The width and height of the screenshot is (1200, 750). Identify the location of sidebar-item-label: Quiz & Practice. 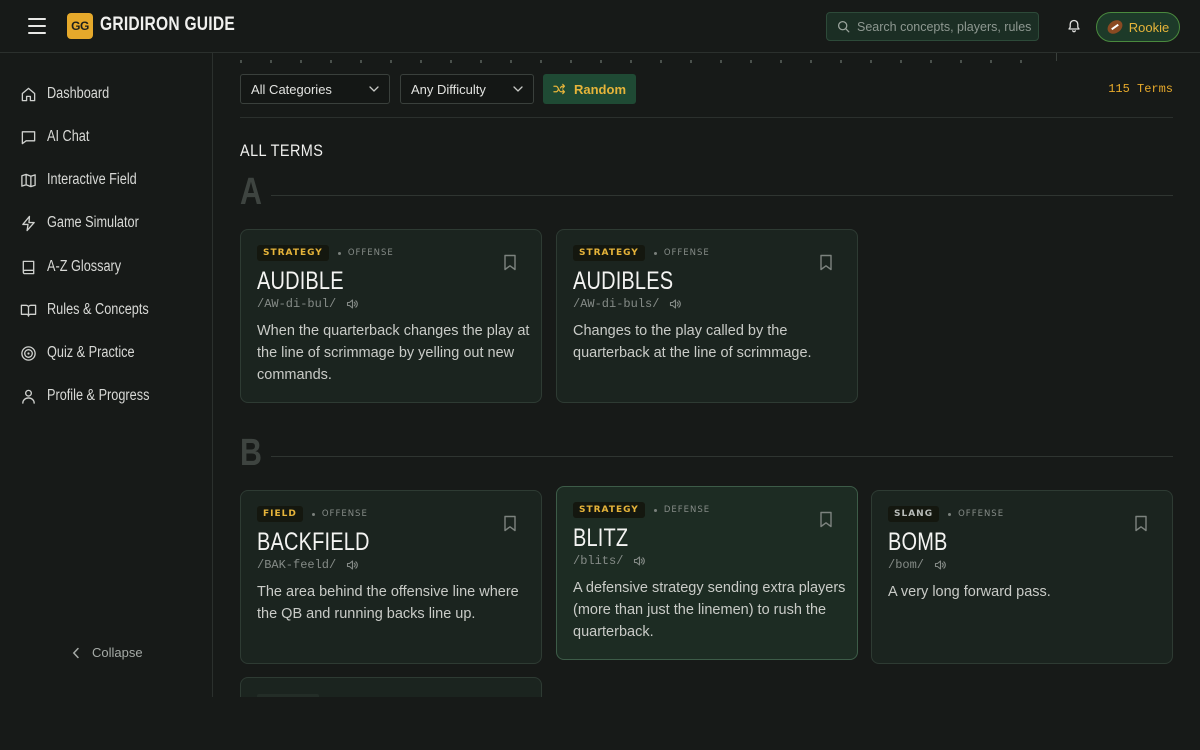
(91, 352).